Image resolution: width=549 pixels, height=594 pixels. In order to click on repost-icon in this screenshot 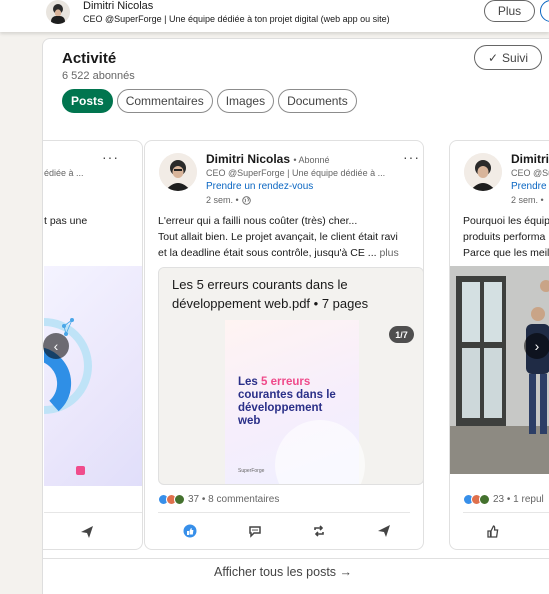, I will do `click(319, 531)`.